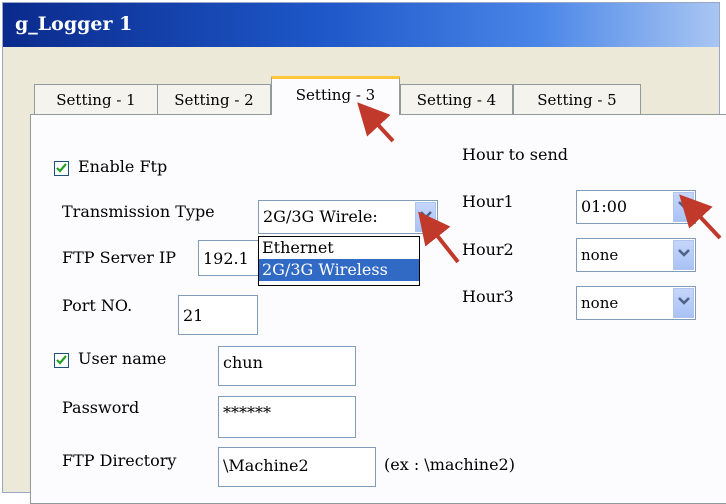 This screenshot has width=726, height=504. Describe the element at coordinates (700, 217) in the screenshot. I see `arrow-hour1-icon` at that location.